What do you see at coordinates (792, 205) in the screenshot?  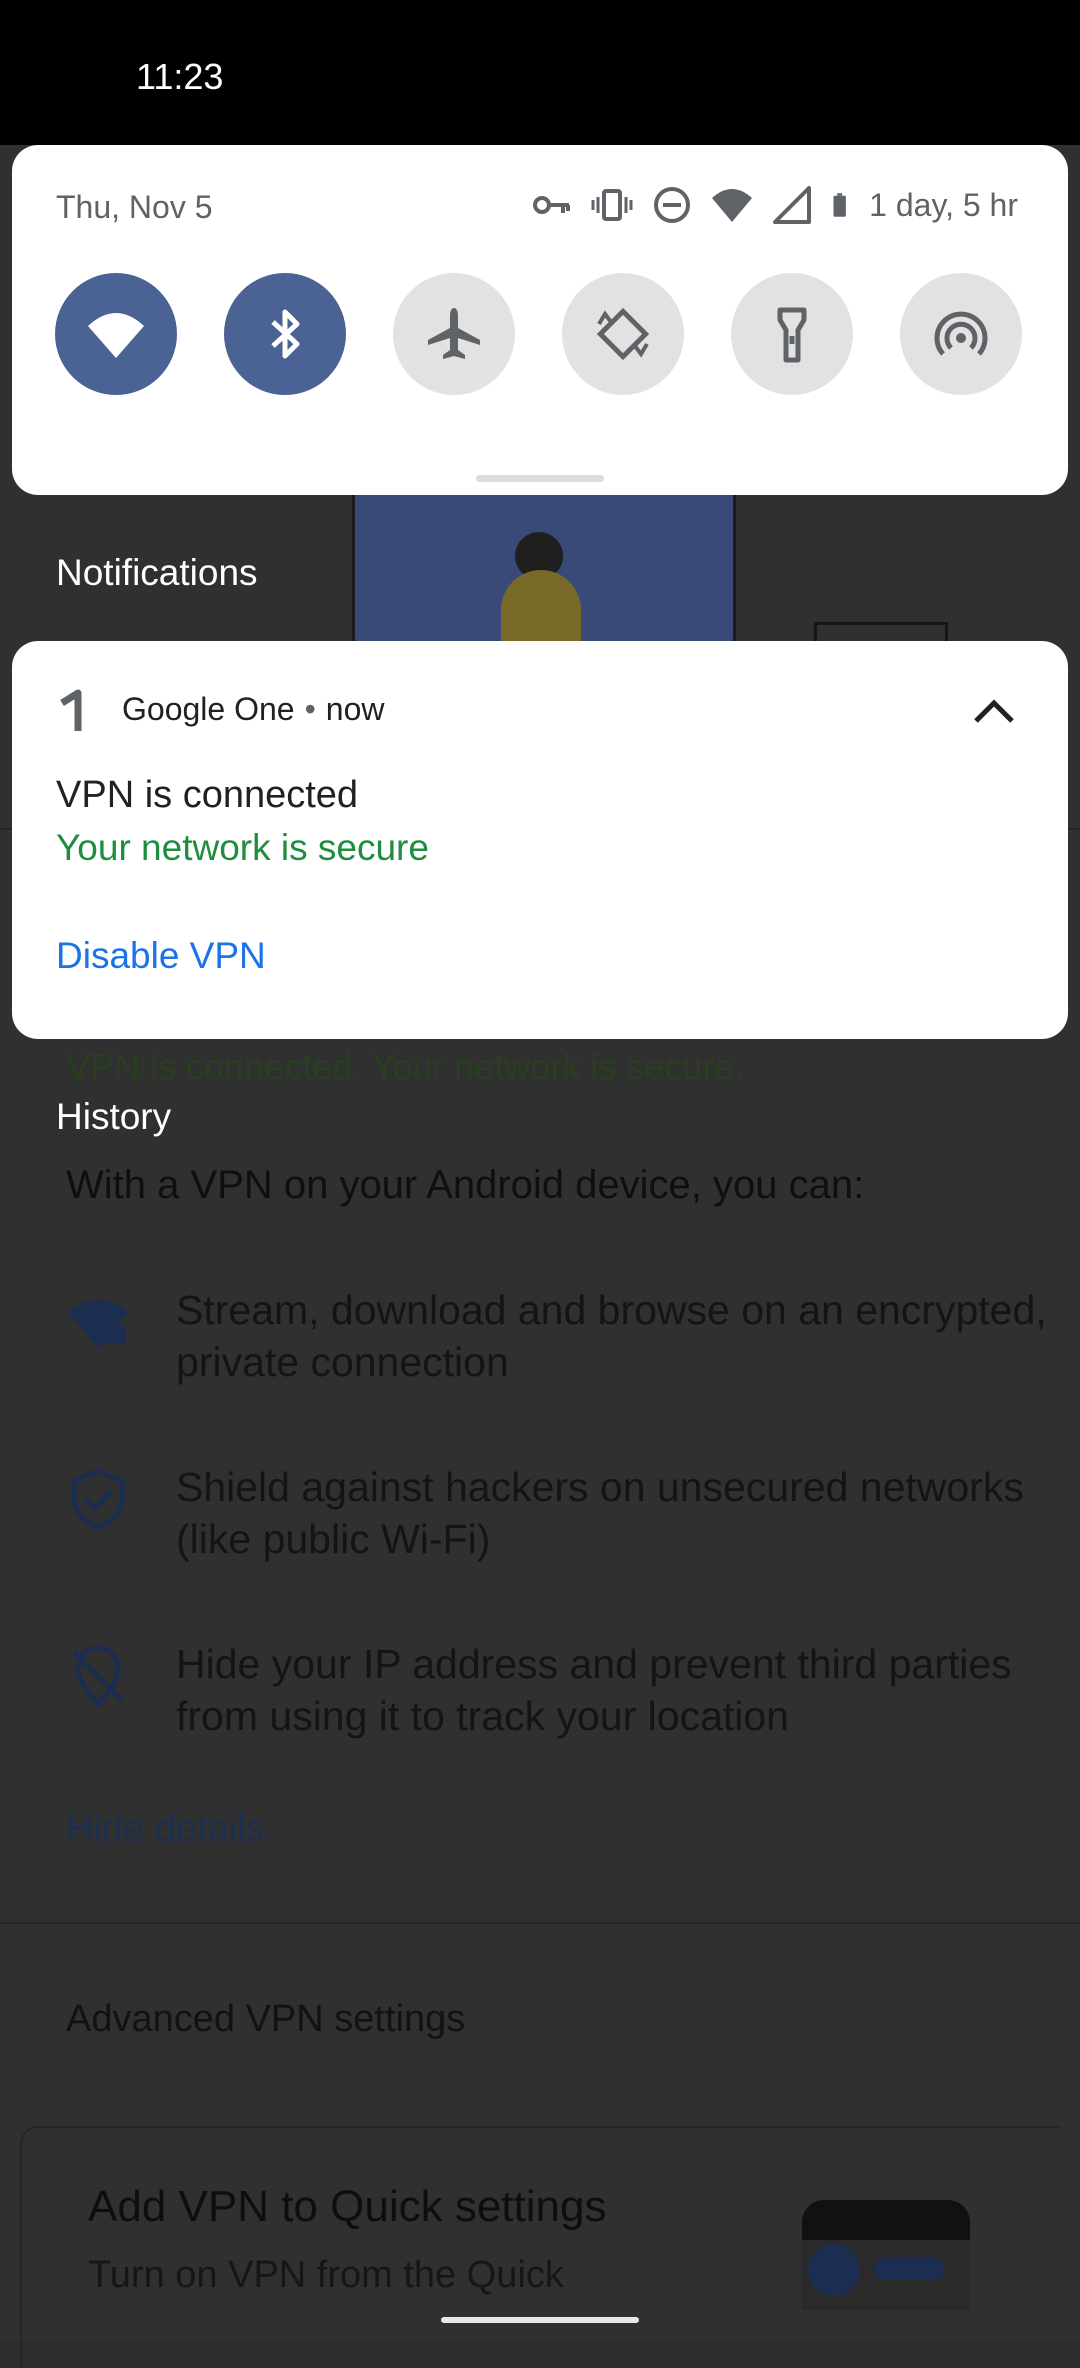 I see `cell-signal-icon` at bounding box center [792, 205].